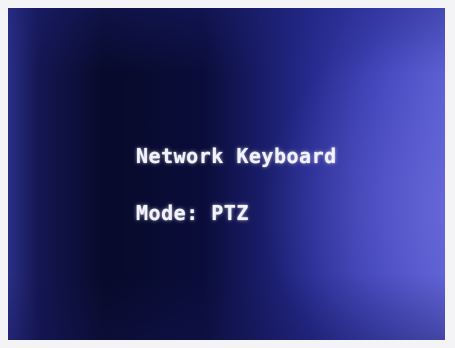  I want to click on osd-title: Network Keyboard, so click(236, 156).